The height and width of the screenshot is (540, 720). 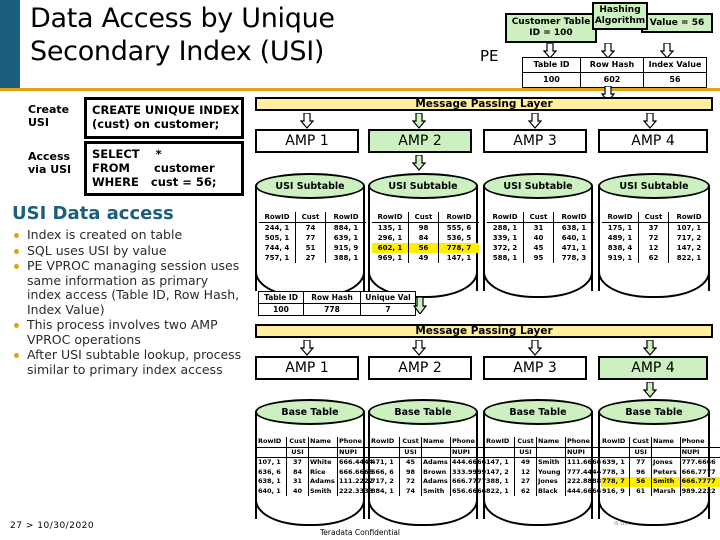 I want to click on table-cell: 49, so click(x=423, y=258).